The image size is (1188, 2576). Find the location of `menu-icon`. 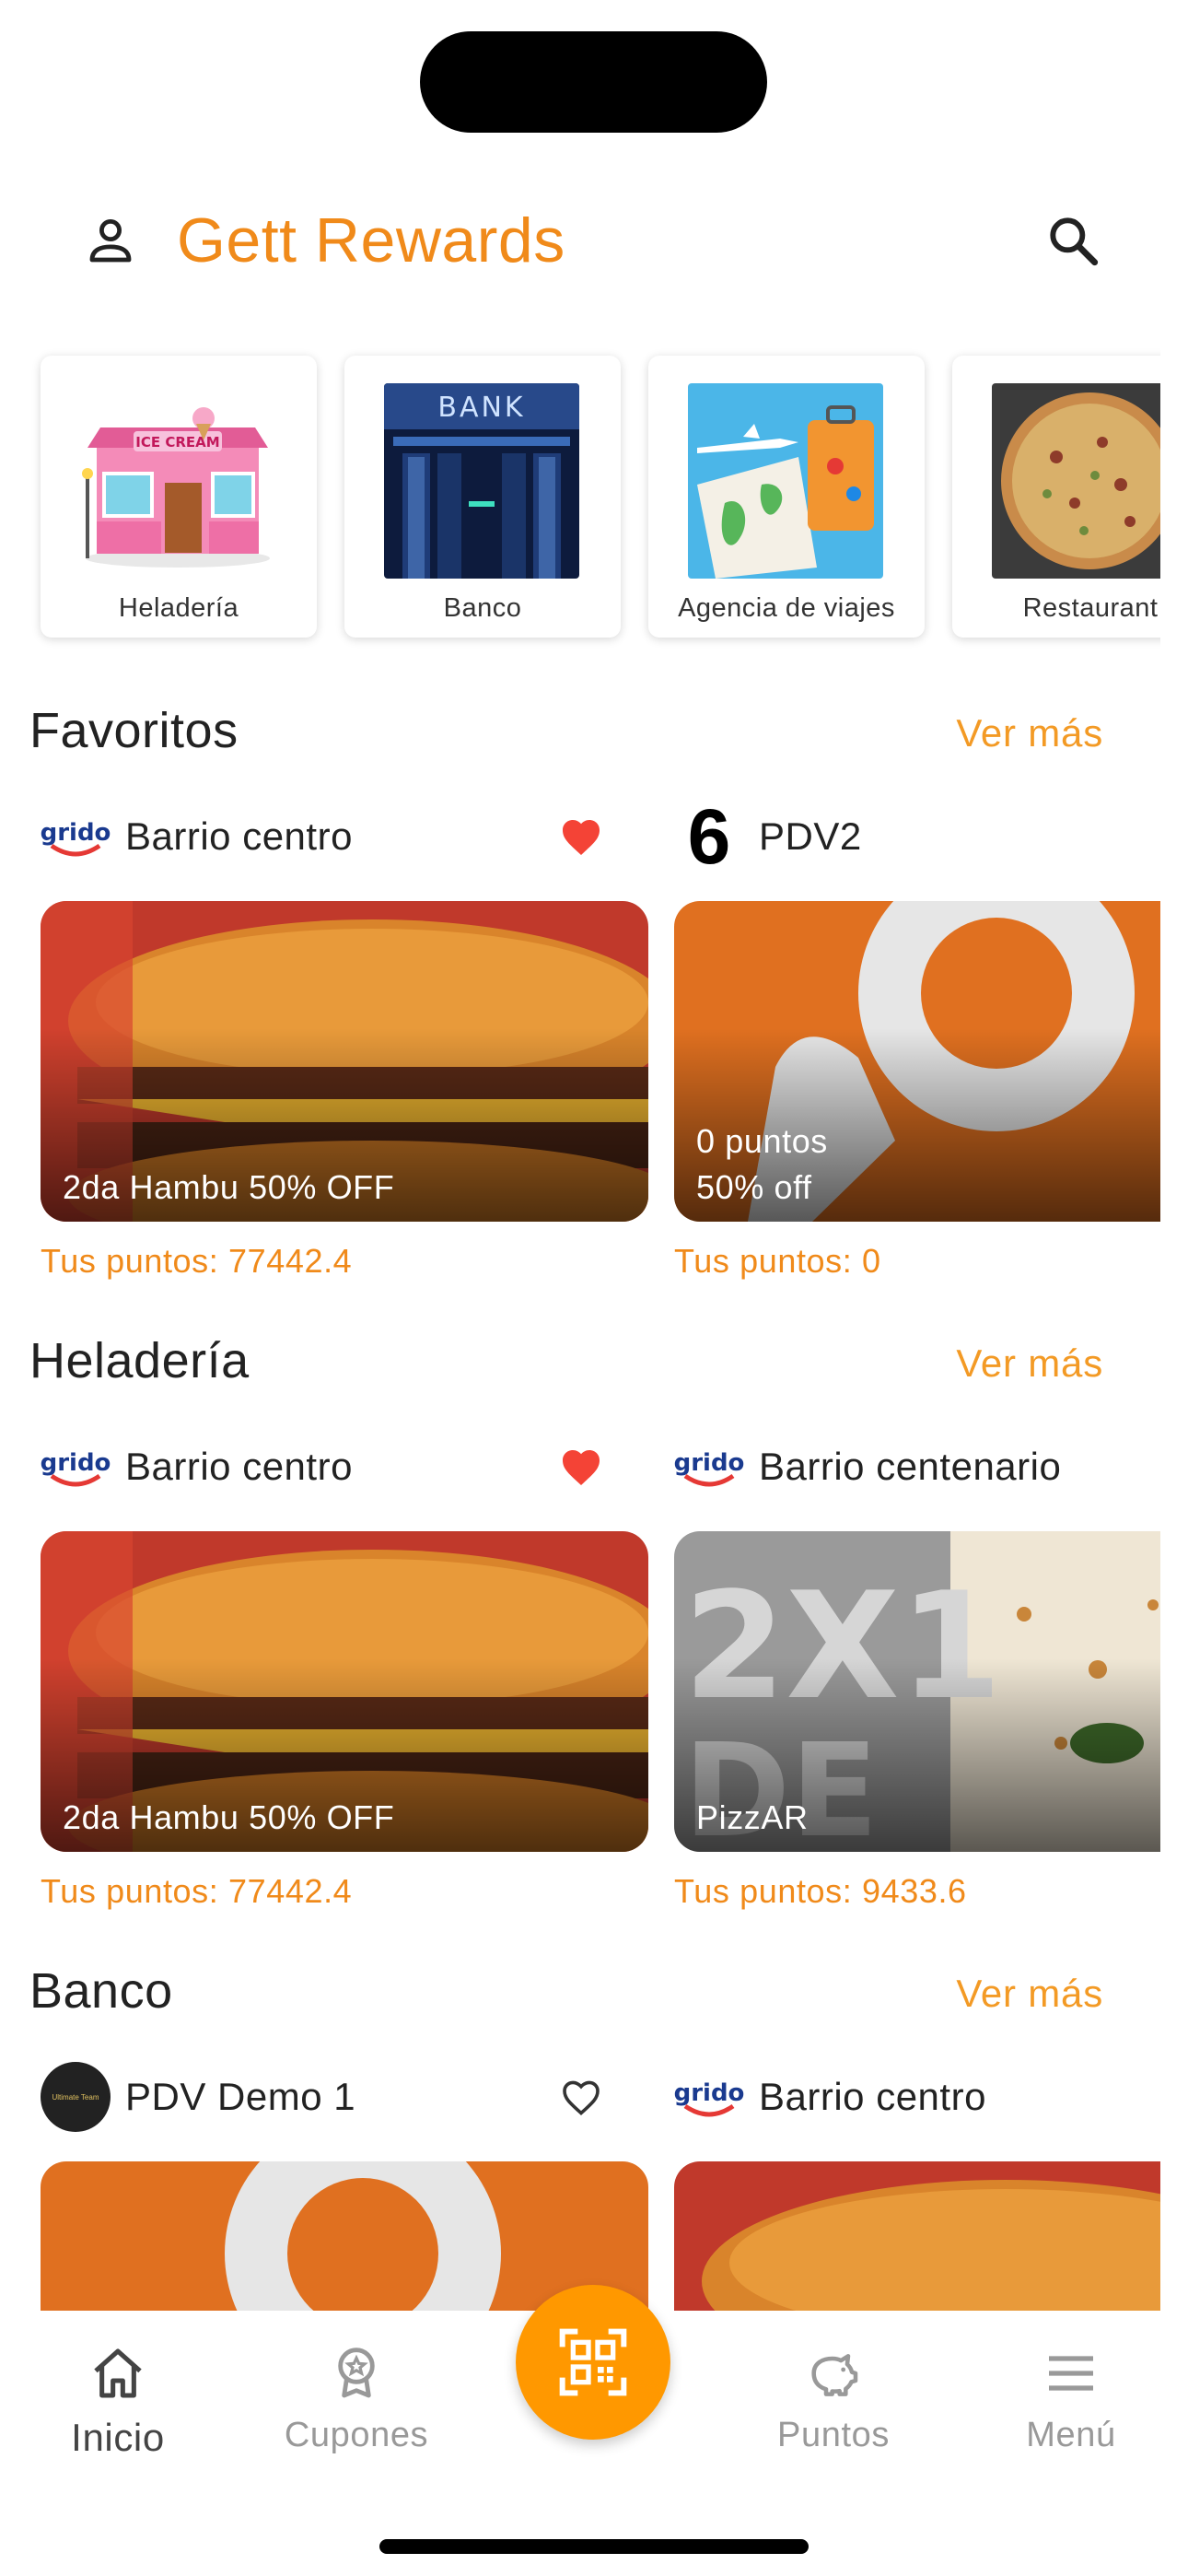

menu-icon is located at coordinates (1071, 2373).